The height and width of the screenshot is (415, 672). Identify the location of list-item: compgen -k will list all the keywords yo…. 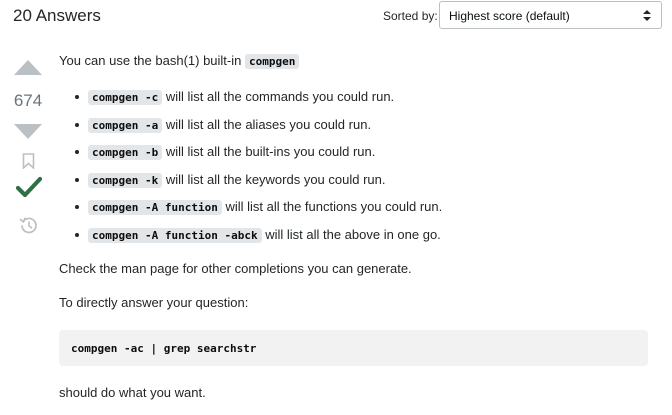
(250, 185).